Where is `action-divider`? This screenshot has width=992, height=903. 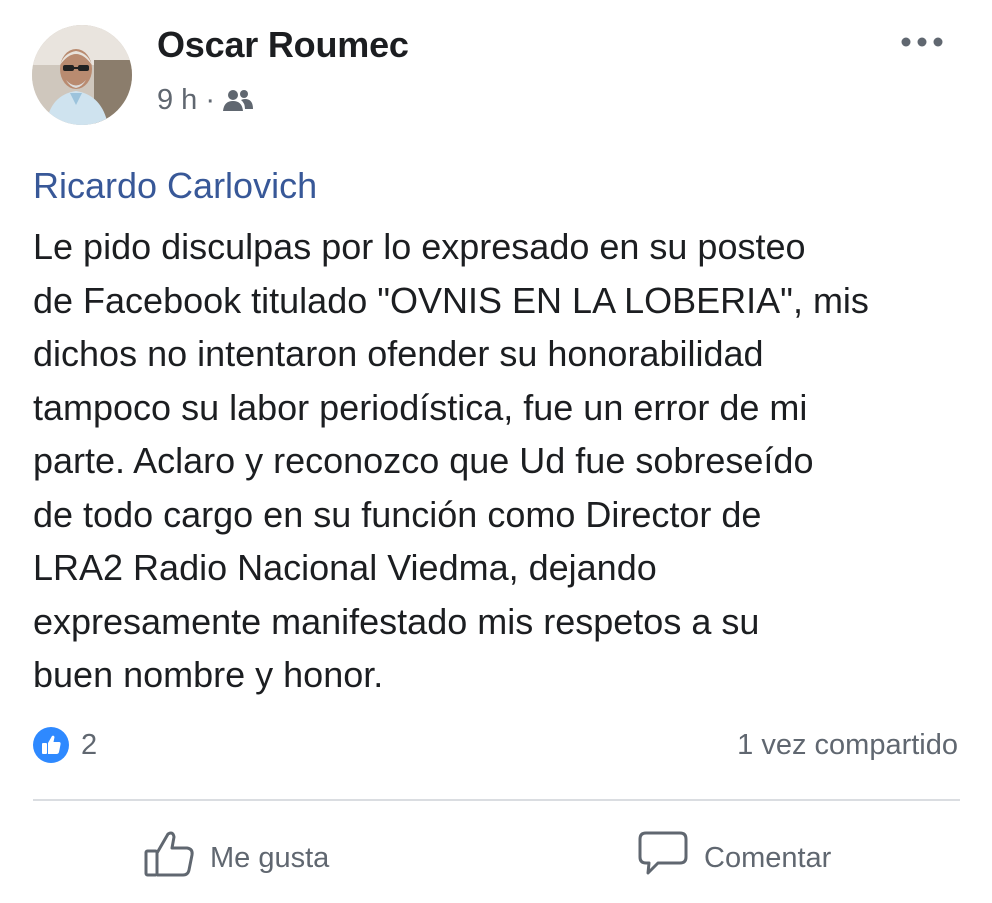
action-divider is located at coordinates (496, 800).